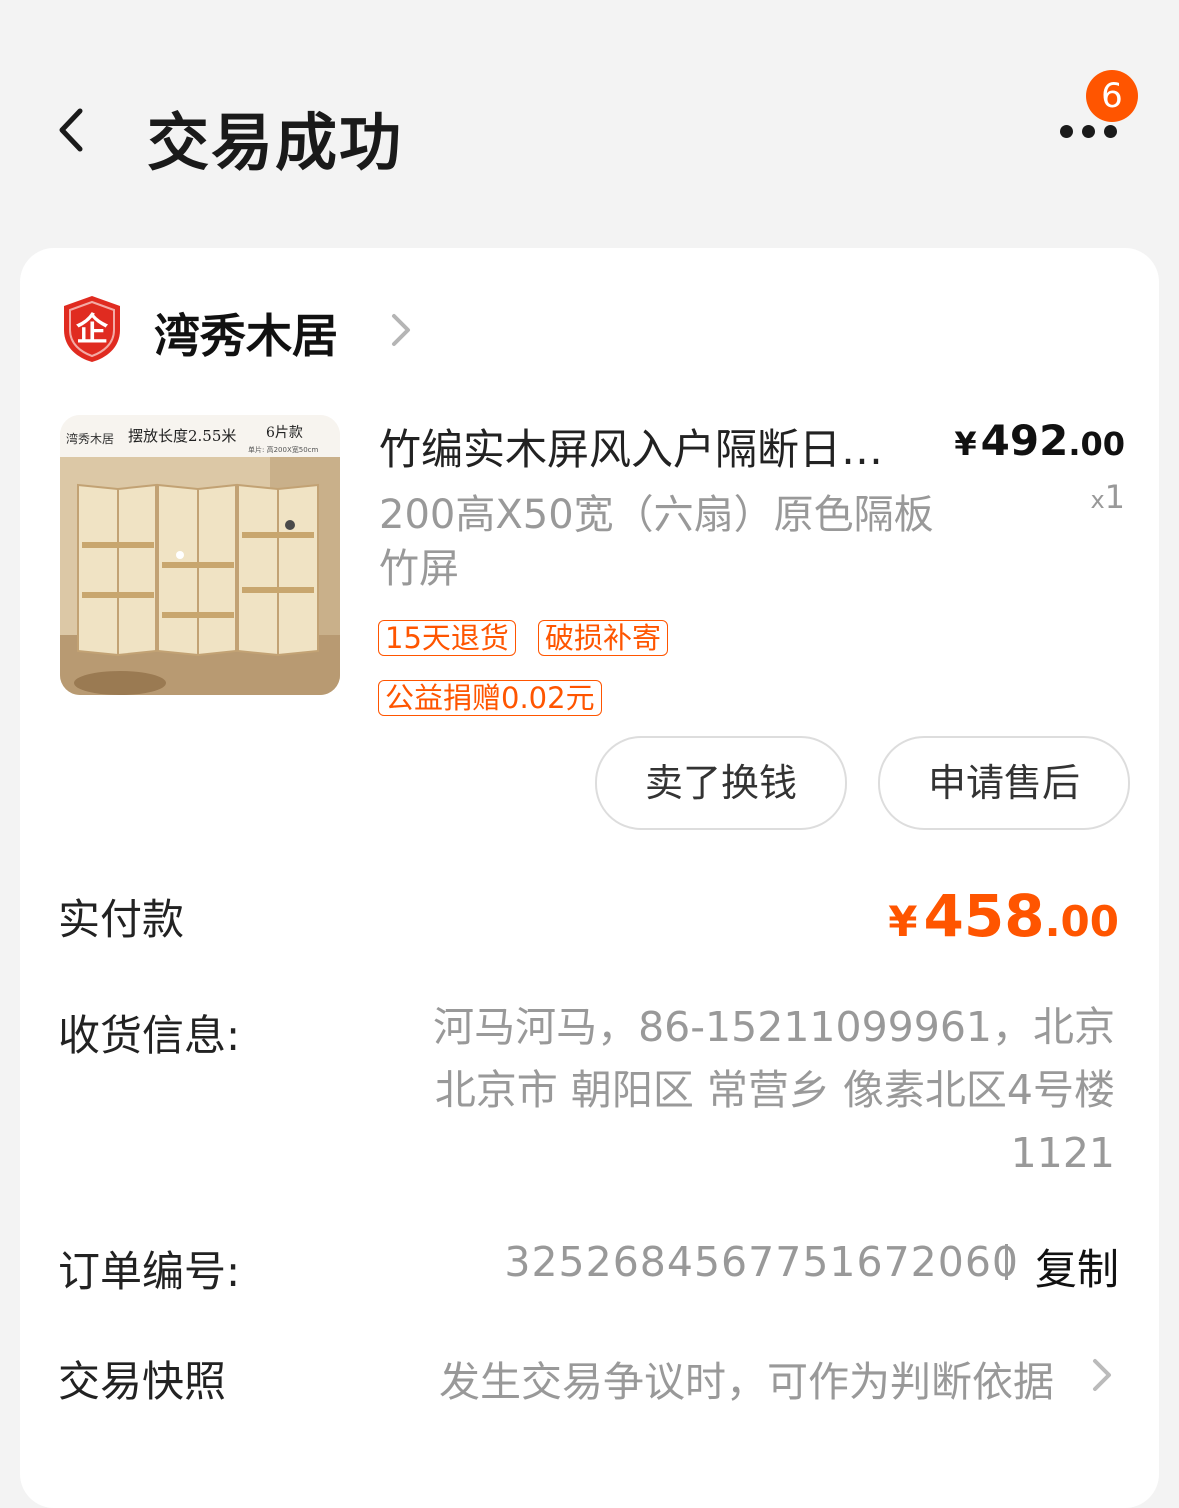 The width and height of the screenshot is (1179, 1508). I want to click on sell-button: 卖了换钱, so click(721, 783).